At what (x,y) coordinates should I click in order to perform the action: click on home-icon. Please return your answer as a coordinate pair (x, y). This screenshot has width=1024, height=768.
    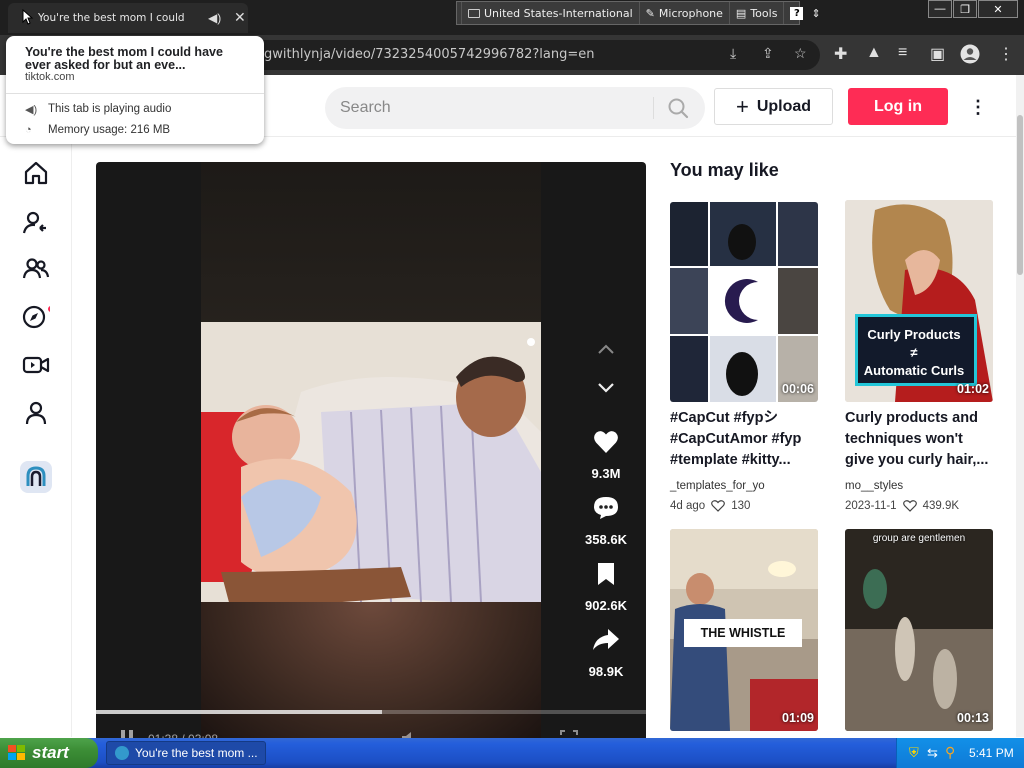
    Looking at the image, I should click on (36, 173).